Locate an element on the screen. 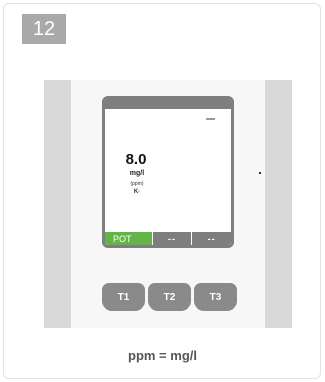 This screenshot has height=382, width=325. reading-unit: mg/l is located at coordinates (137, 173).